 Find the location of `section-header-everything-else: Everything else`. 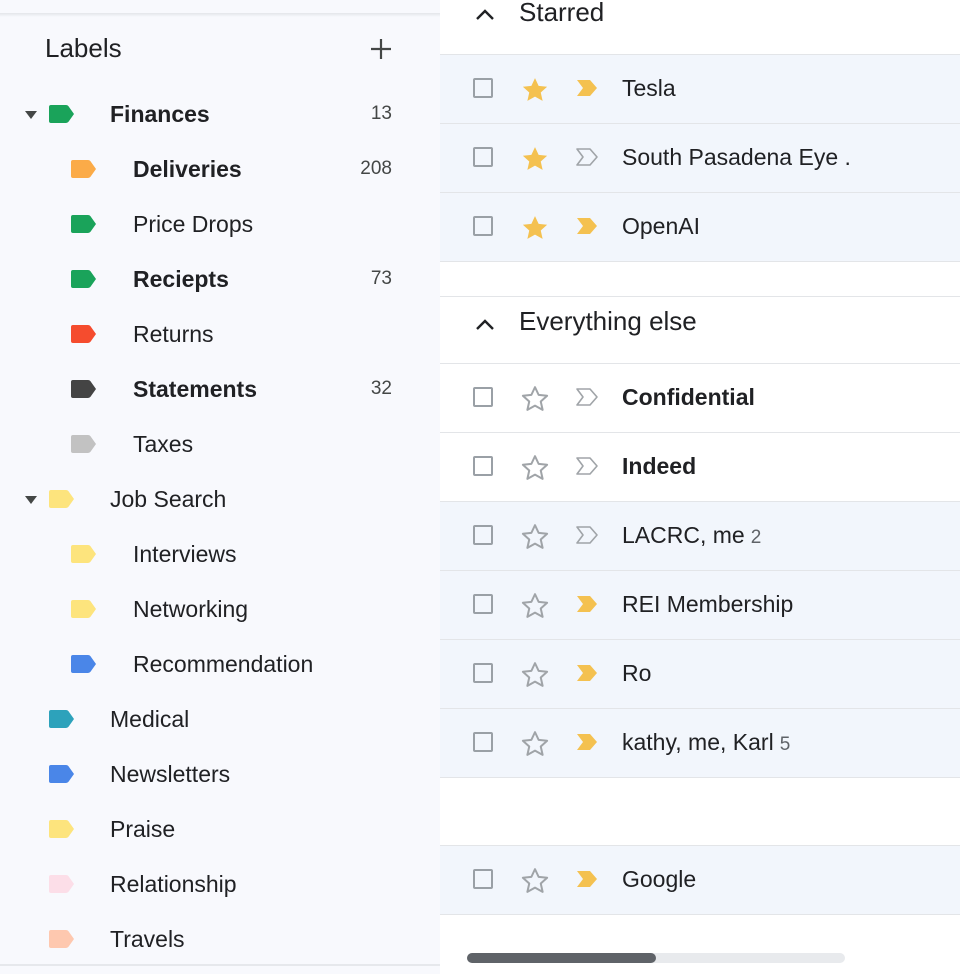

section-header-everything-else: Everything else is located at coordinates (700, 323).